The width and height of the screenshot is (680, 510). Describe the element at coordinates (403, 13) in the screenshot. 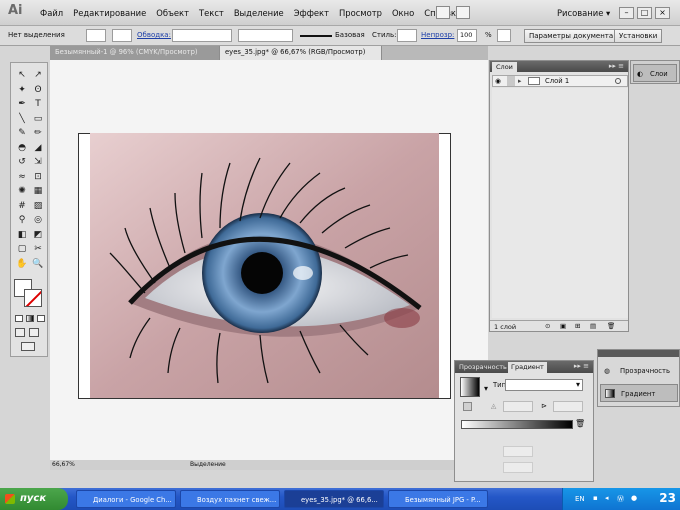

I see `menu-window: Окно` at that location.